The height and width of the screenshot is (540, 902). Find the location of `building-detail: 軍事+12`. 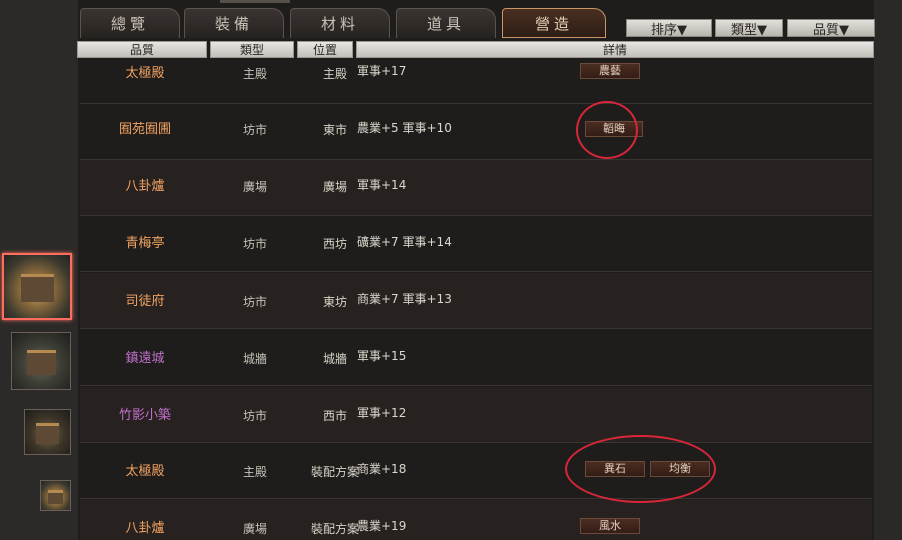

building-detail: 軍事+12 is located at coordinates (382, 413).